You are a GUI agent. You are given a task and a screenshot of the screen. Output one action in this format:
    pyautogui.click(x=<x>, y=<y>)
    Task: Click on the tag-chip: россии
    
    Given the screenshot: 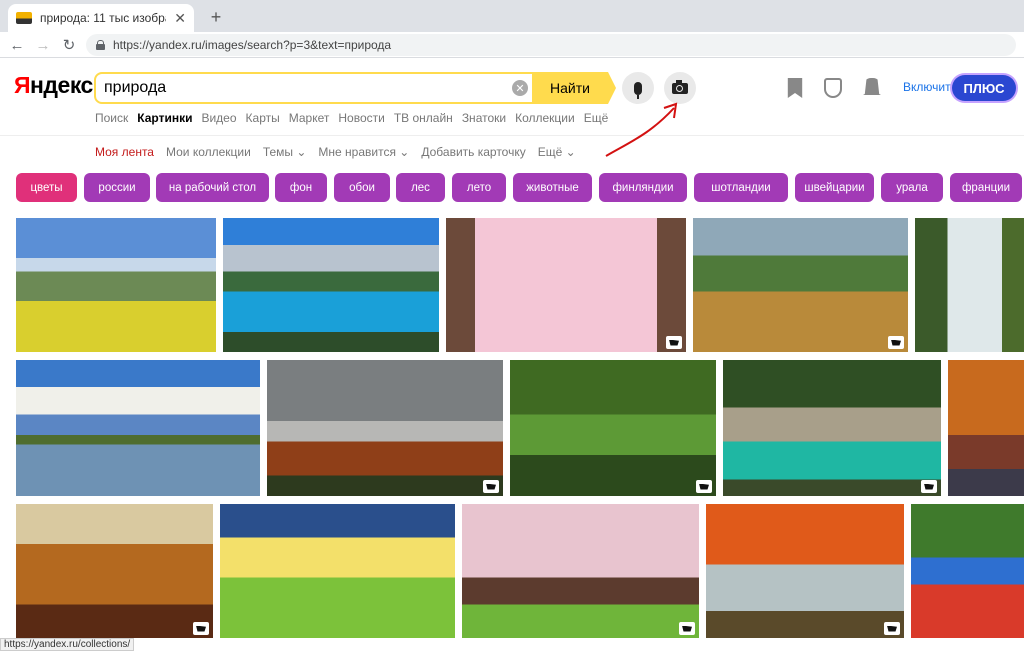 What is the action you would take?
    pyautogui.click(x=117, y=187)
    